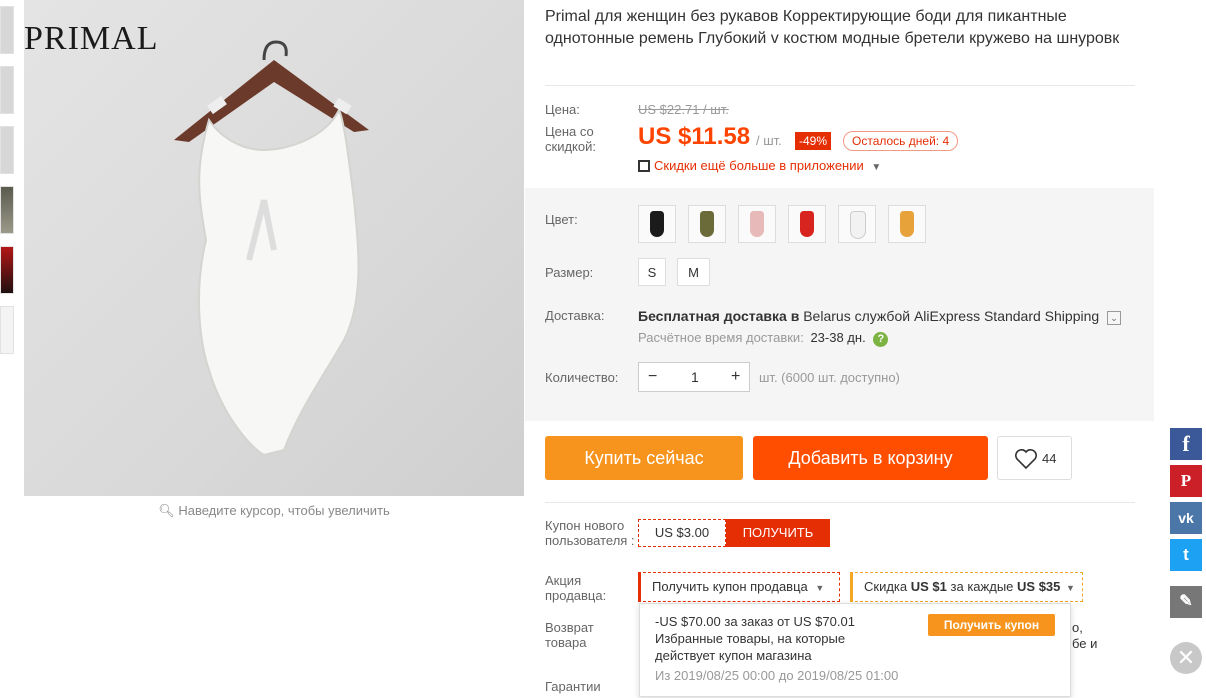 Image resolution: width=1206 pixels, height=698 pixels. I want to click on plus-icon: +, so click(735, 377).